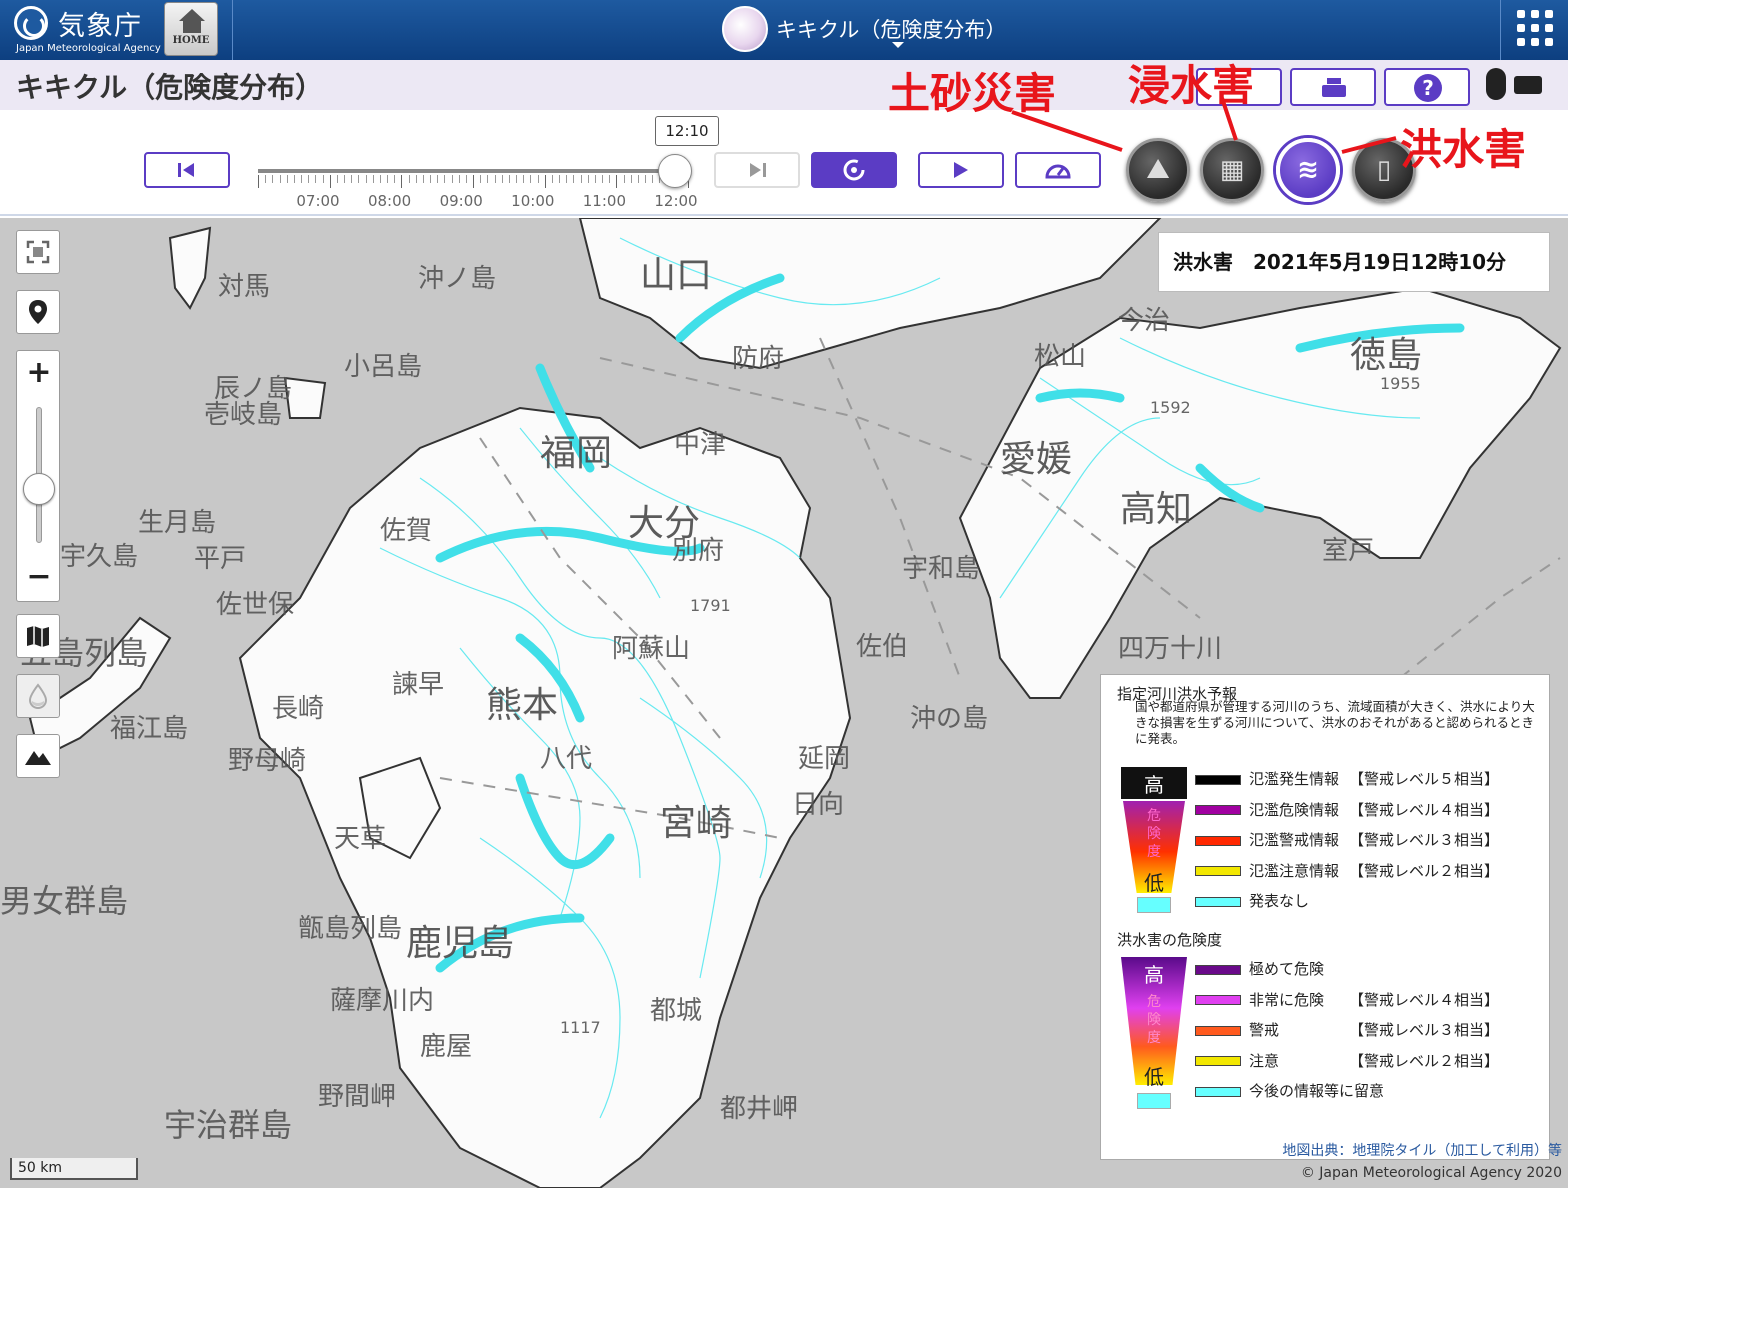  What do you see at coordinates (1534, 30) in the screenshot?
I see `grid-menu-button` at bounding box center [1534, 30].